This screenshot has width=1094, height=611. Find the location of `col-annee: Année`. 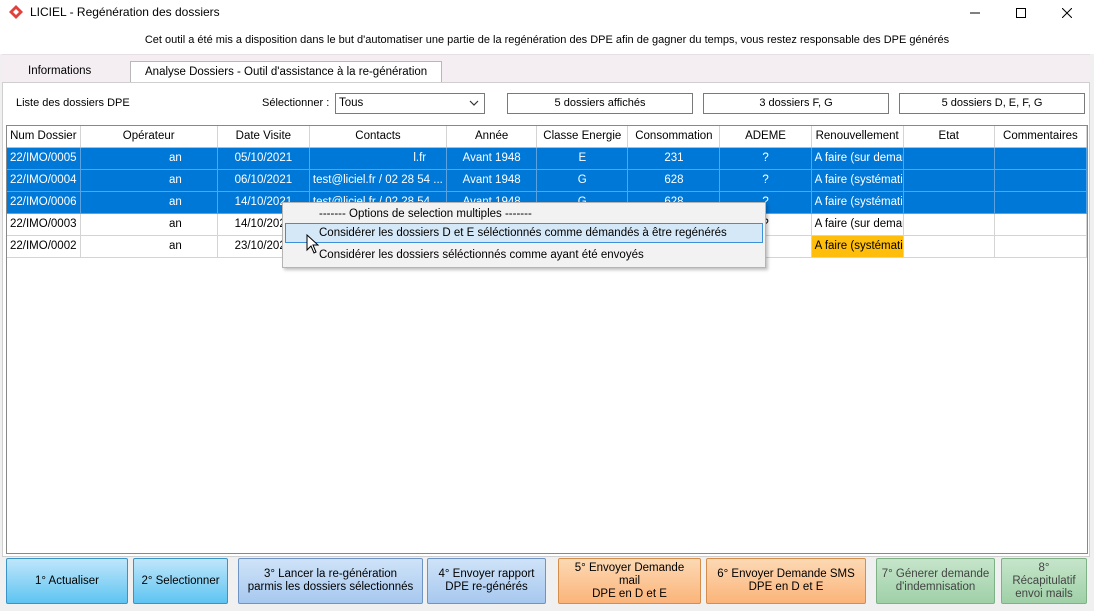

col-annee: Année is located at coordinates (492, 137).